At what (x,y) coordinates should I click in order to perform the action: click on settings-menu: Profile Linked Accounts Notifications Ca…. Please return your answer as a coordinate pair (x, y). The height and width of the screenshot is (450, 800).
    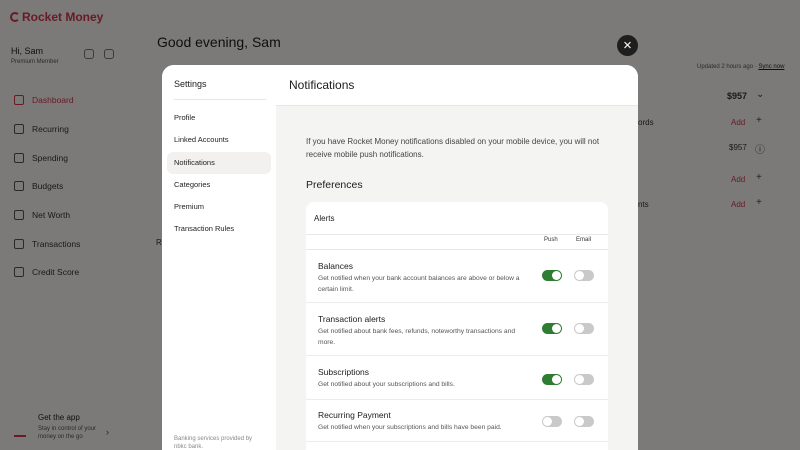
    Looking at the image, I should click on (219, 174).